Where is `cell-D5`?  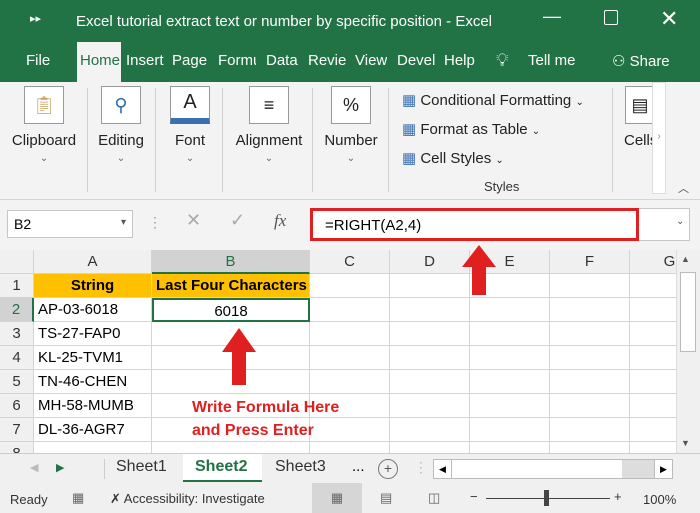 cell-D5 is located at coordinates (430, 382).